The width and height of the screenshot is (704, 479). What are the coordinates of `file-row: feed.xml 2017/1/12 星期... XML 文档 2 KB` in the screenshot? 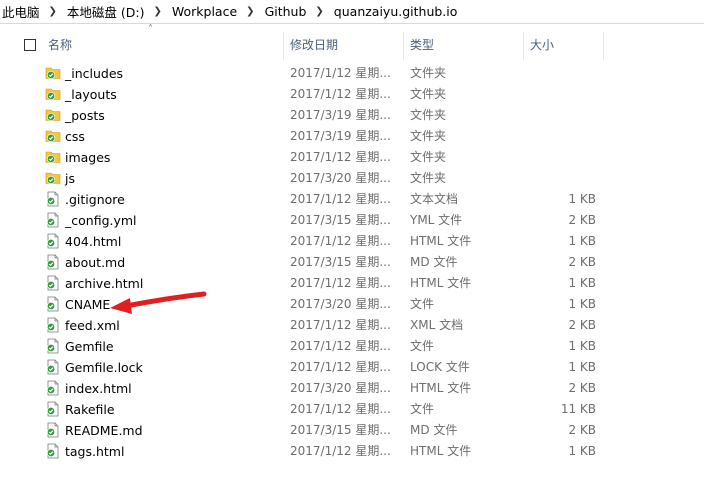 It's located at (352, 325).